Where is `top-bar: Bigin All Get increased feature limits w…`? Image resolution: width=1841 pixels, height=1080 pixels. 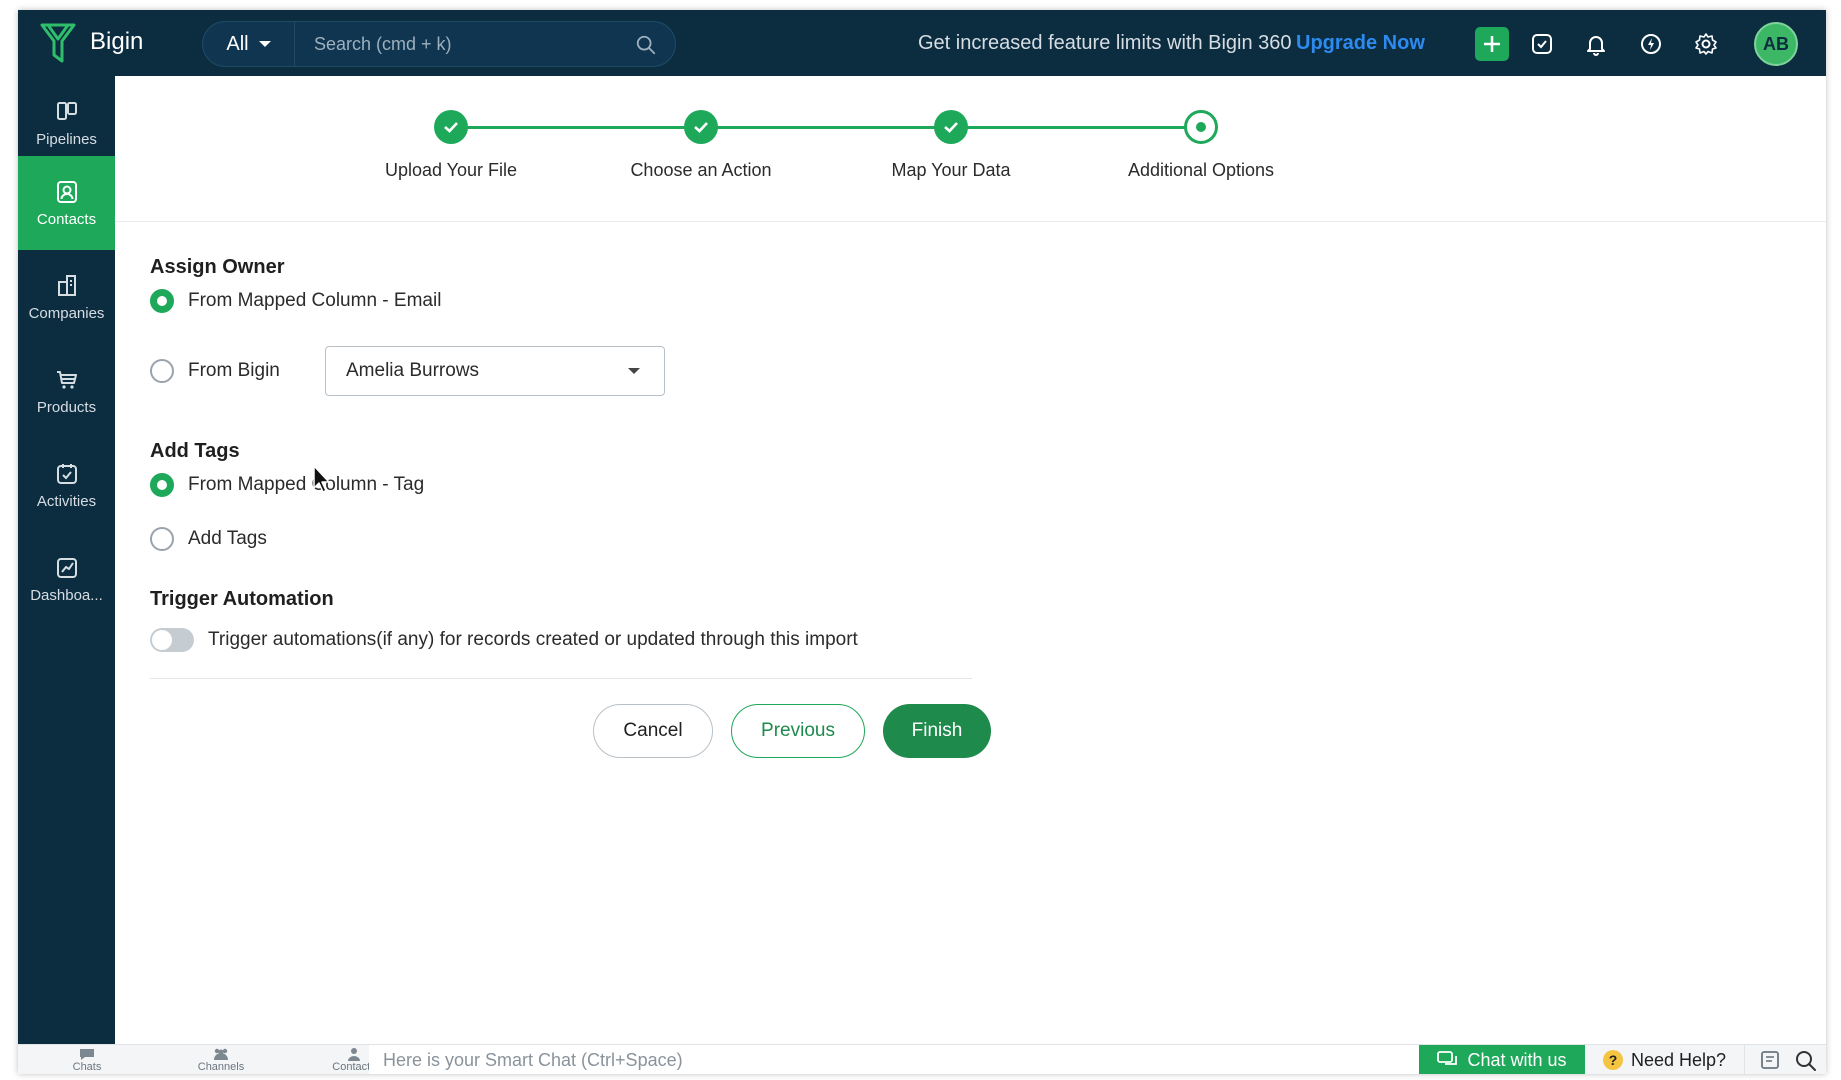 top-bar: Bigin All Get increased feature limits w… is located at coordinates (922, 43).